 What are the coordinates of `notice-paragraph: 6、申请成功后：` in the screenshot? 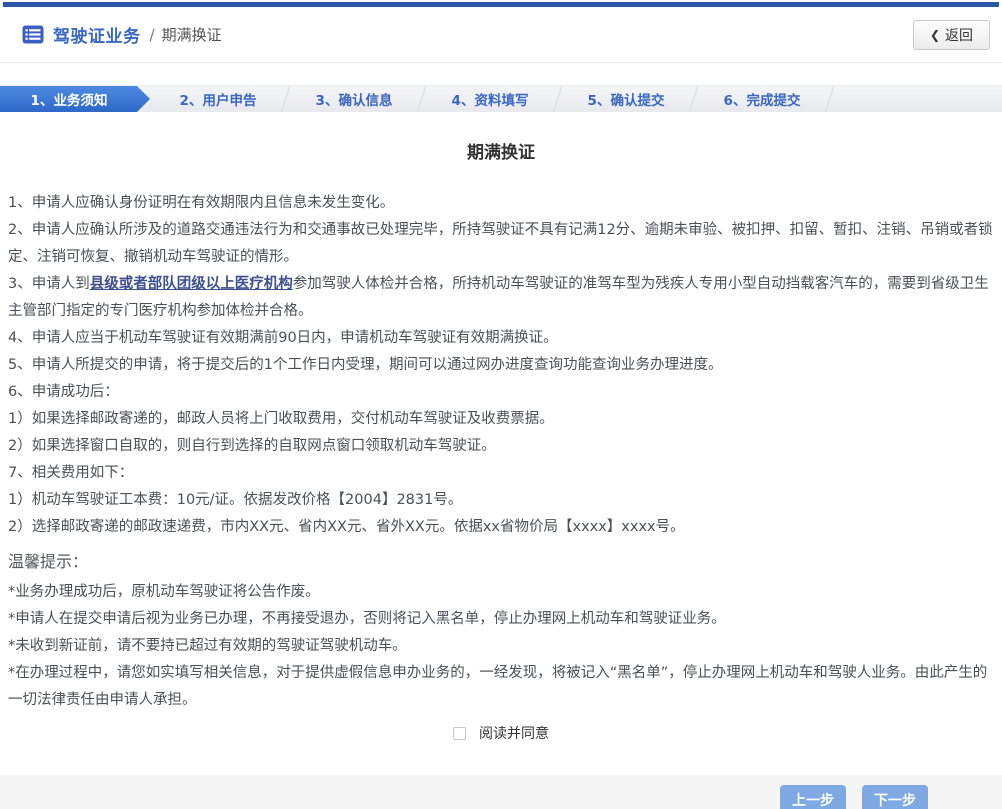 It's located at (63, 392).